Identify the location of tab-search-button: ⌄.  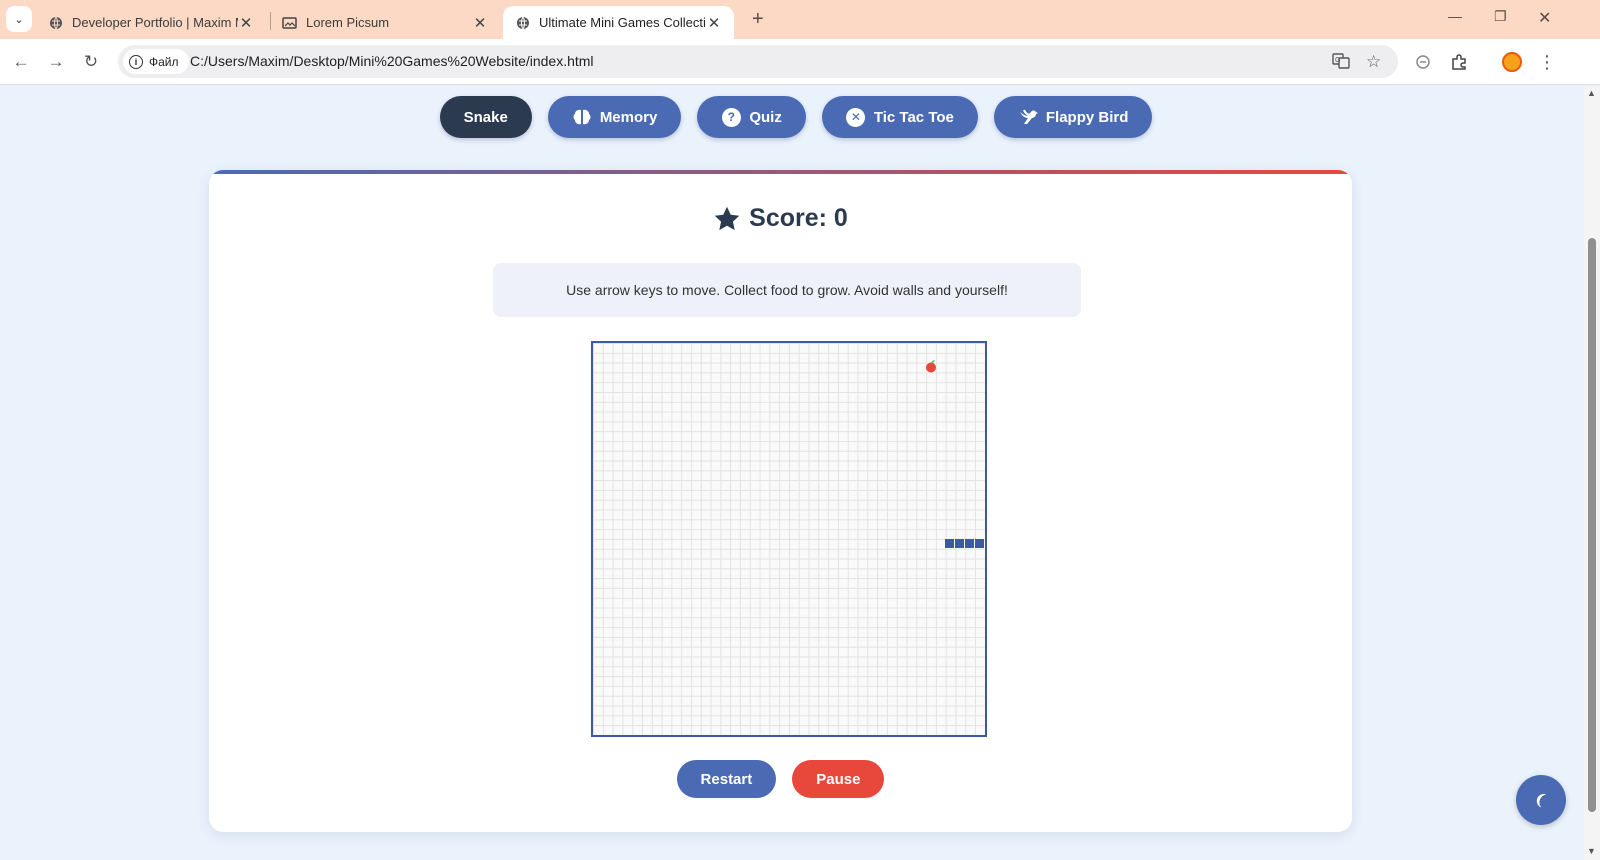
(19, 19).